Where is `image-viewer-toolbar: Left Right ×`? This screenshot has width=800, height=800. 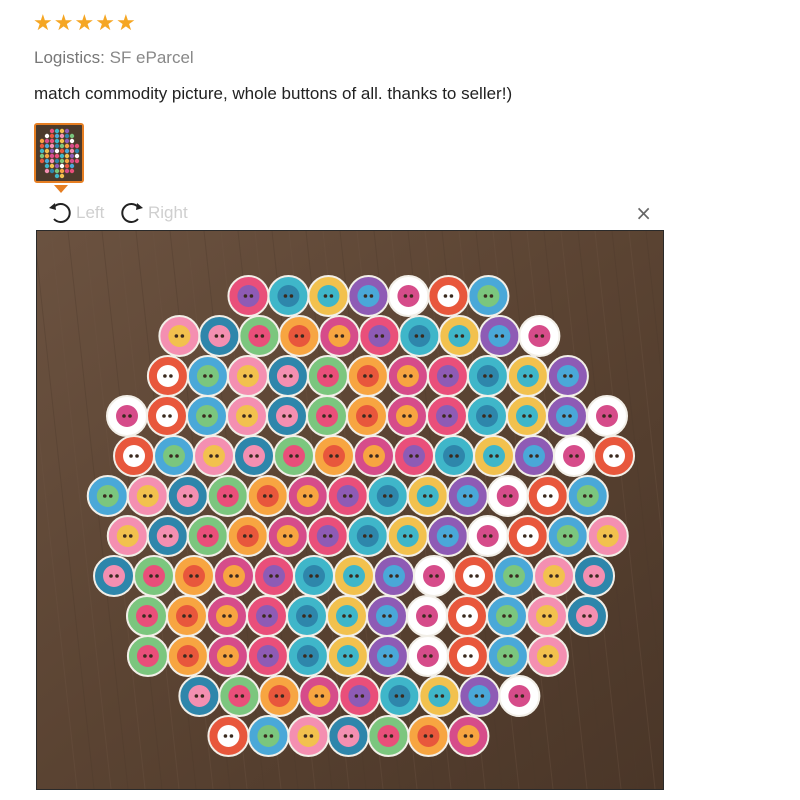 image-viewer-toolbar: Left Right × is located at coordinates (350, 213).